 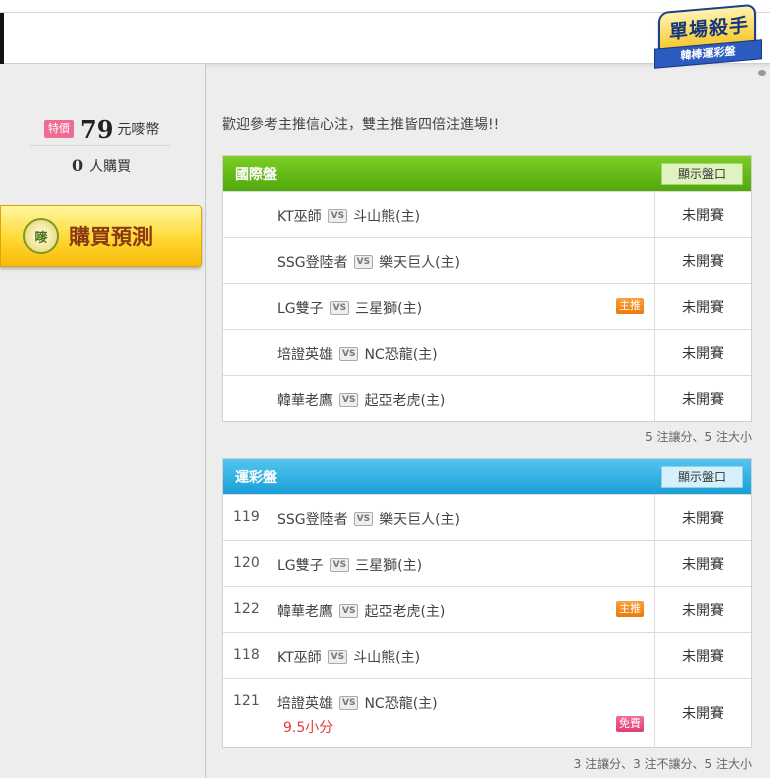 I want to click on buy-prediction-button: 嘜 購買預測, so click(x=101, y=236).